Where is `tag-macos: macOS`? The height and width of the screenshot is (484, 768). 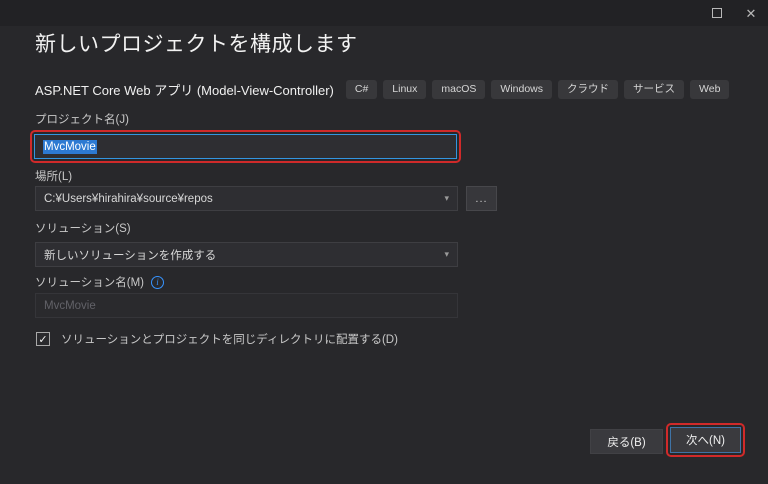 tag-macos: macOS is located at coordinates (459, 89).